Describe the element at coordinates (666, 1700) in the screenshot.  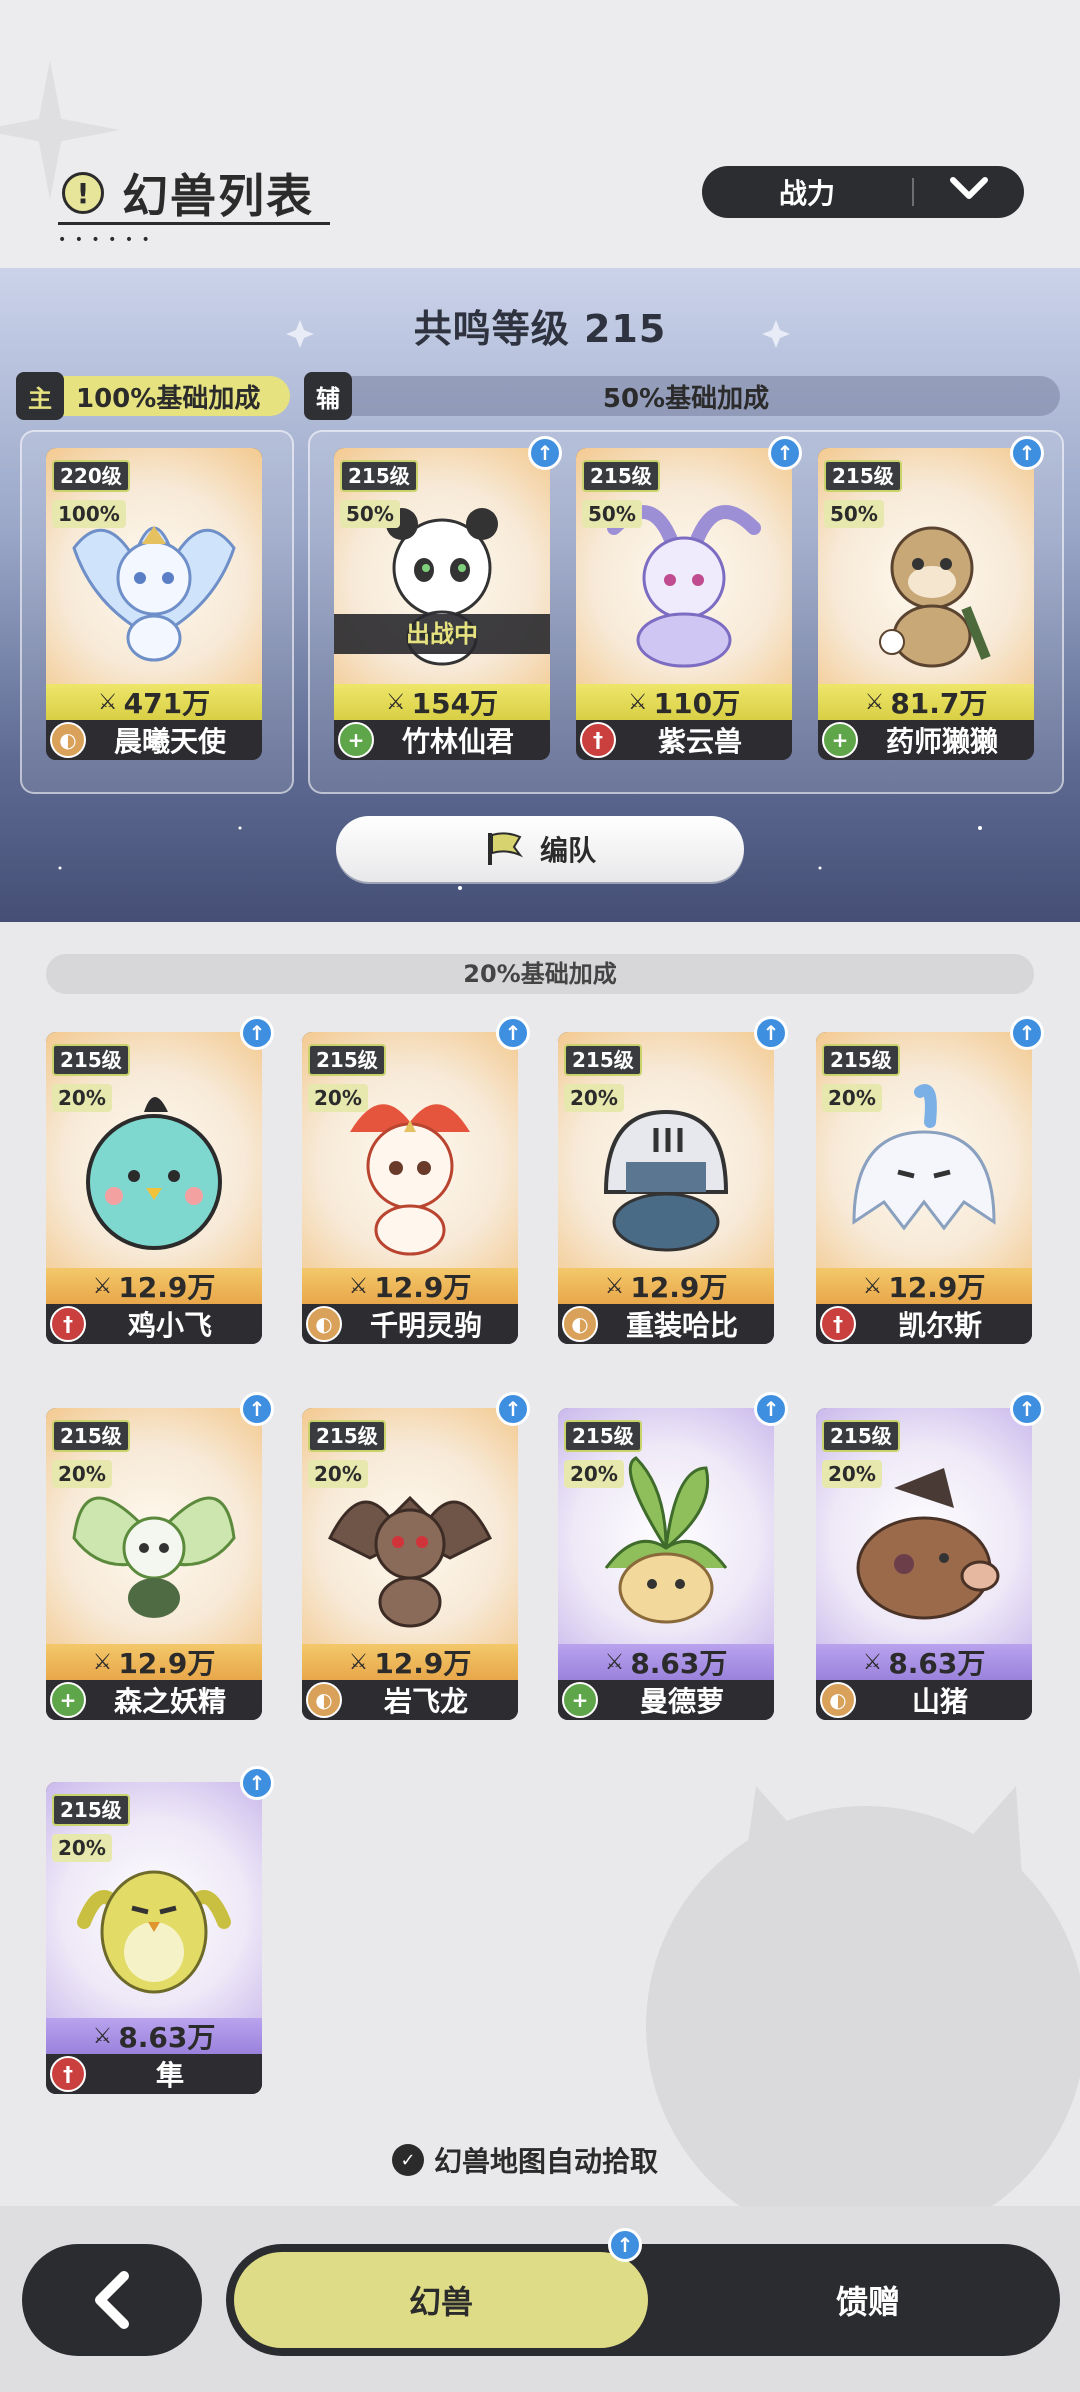
I see `name-bar: + 曼德萝` at that location.